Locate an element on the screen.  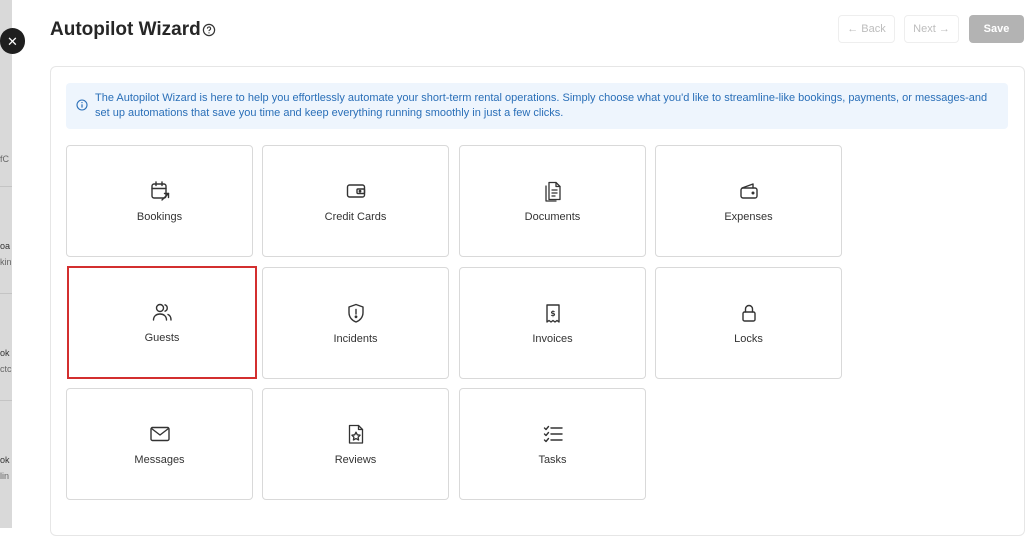
receipt-dollar-icon: $ is located at coordinates (552, 313).